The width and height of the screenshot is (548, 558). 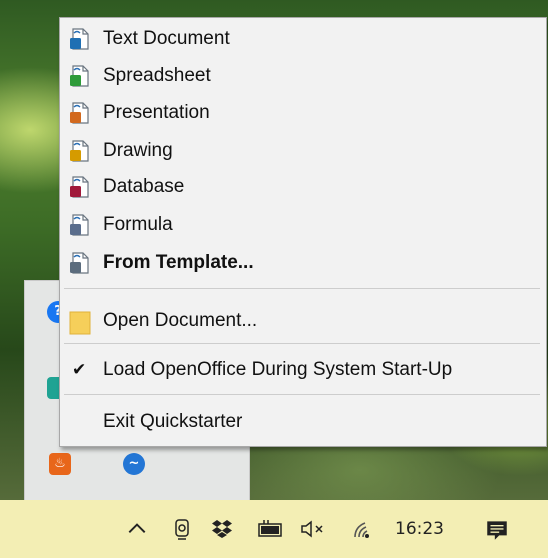 I want to click on load-on-startup-item: ✔ Load OpenOffice During System Start-Up, so click(x=303, y=370).